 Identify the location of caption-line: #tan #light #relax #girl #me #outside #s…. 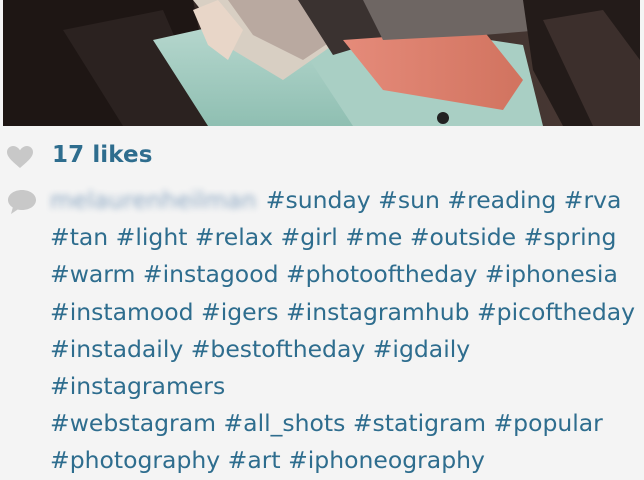
(333, 237).